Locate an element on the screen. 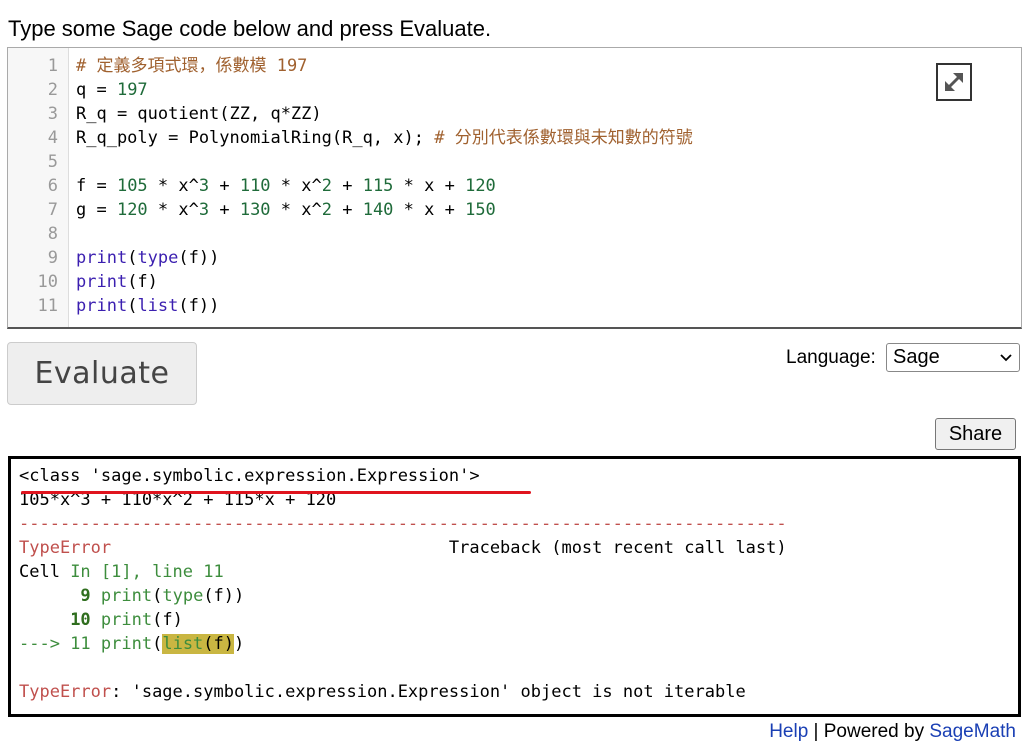 The image size is (1024, 751). output-token: type is located at coordinates (183, 596).